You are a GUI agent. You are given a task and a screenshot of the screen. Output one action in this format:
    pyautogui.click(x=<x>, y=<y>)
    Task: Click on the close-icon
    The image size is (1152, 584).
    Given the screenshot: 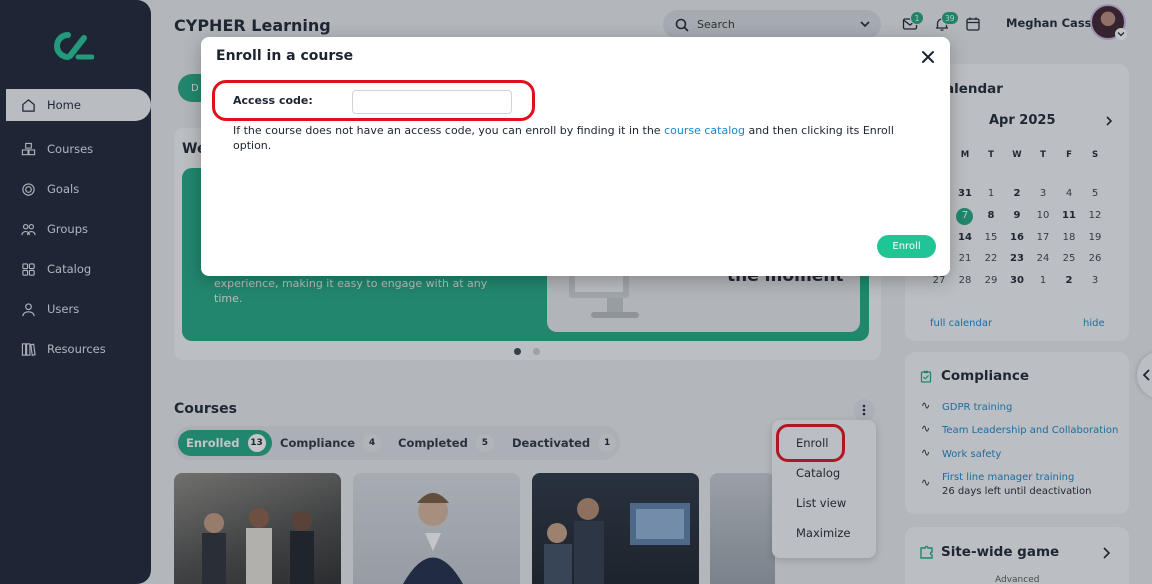 What is the action you would take?
    pyautogui.click(x=928, y=57)
    